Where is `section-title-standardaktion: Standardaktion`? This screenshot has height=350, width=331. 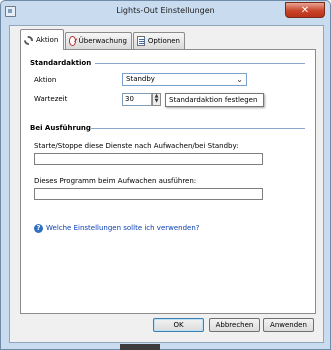 section-title-standardaktion: Standardaktion is located at coordinates (61, 63).